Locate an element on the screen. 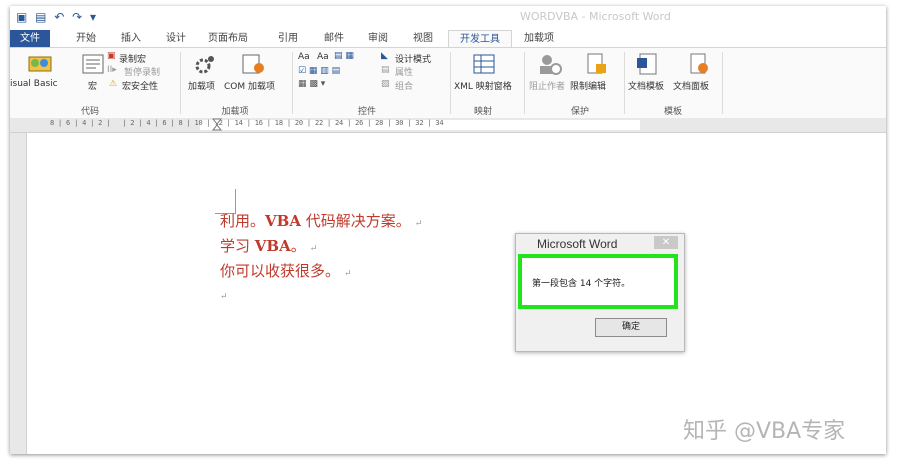  document-template-button: 文档模板 is located at coordinates (646, 85).